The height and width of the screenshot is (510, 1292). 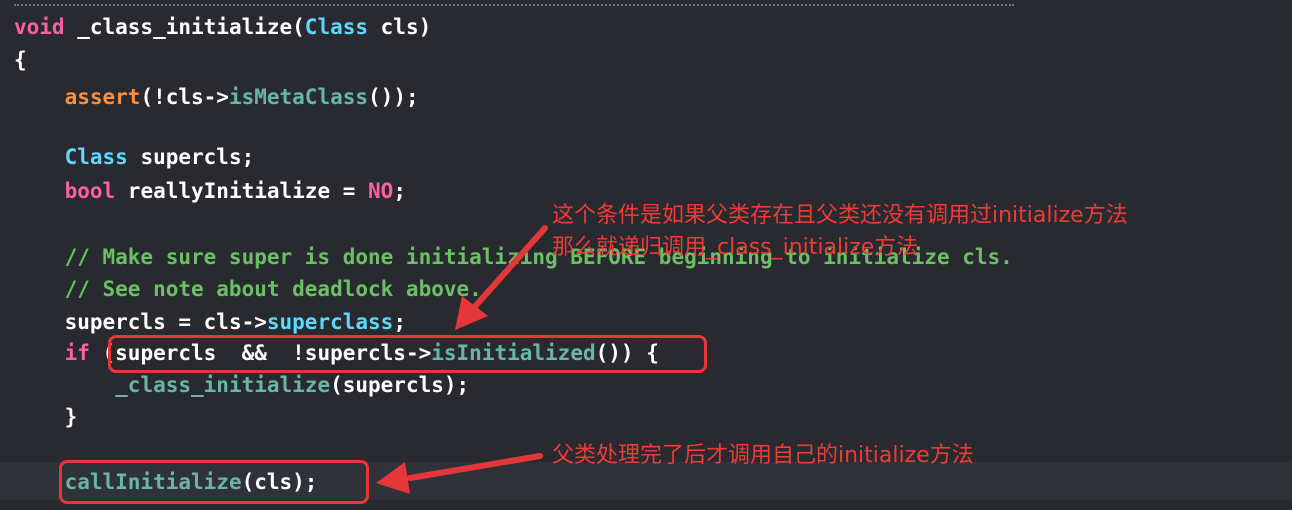 What do you see at coordinates (459, 473) in the screenshot?
I see `arrow-2-icon` at bounding box center [459, 473].